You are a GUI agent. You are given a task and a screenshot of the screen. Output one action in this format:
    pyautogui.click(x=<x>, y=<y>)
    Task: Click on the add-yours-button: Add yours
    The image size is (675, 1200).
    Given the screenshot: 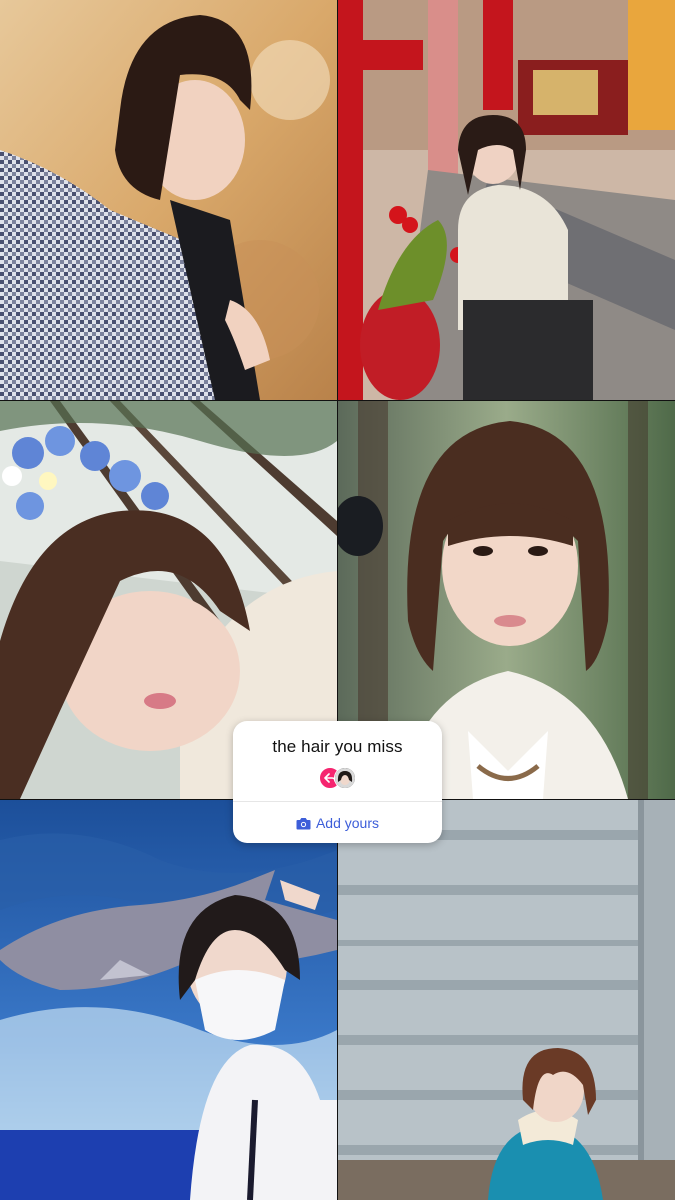 What is the action you would take?
    pyautogui.click(x=337, y=823)
    